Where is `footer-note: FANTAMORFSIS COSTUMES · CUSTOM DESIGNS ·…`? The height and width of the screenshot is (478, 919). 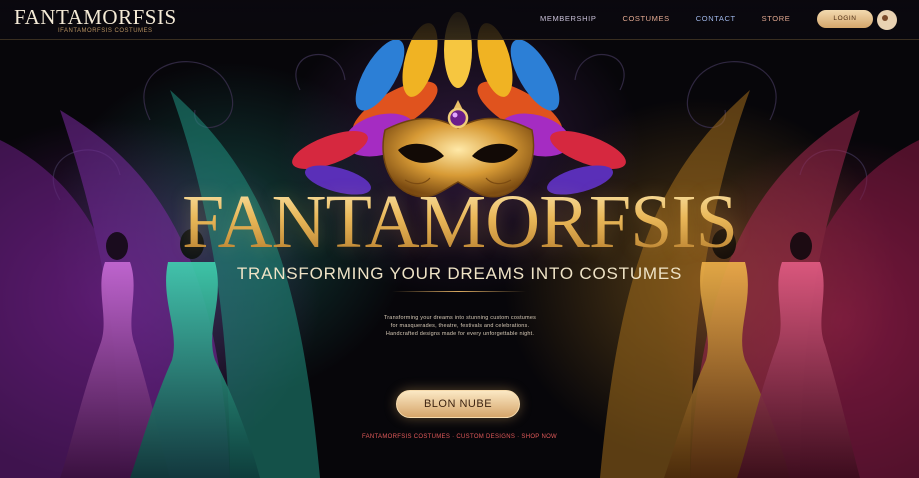
footer-note: FANTAMORFSIS COSTUMES · CUSTOM DESIGNS ·… is located at coordinates (459, 437).